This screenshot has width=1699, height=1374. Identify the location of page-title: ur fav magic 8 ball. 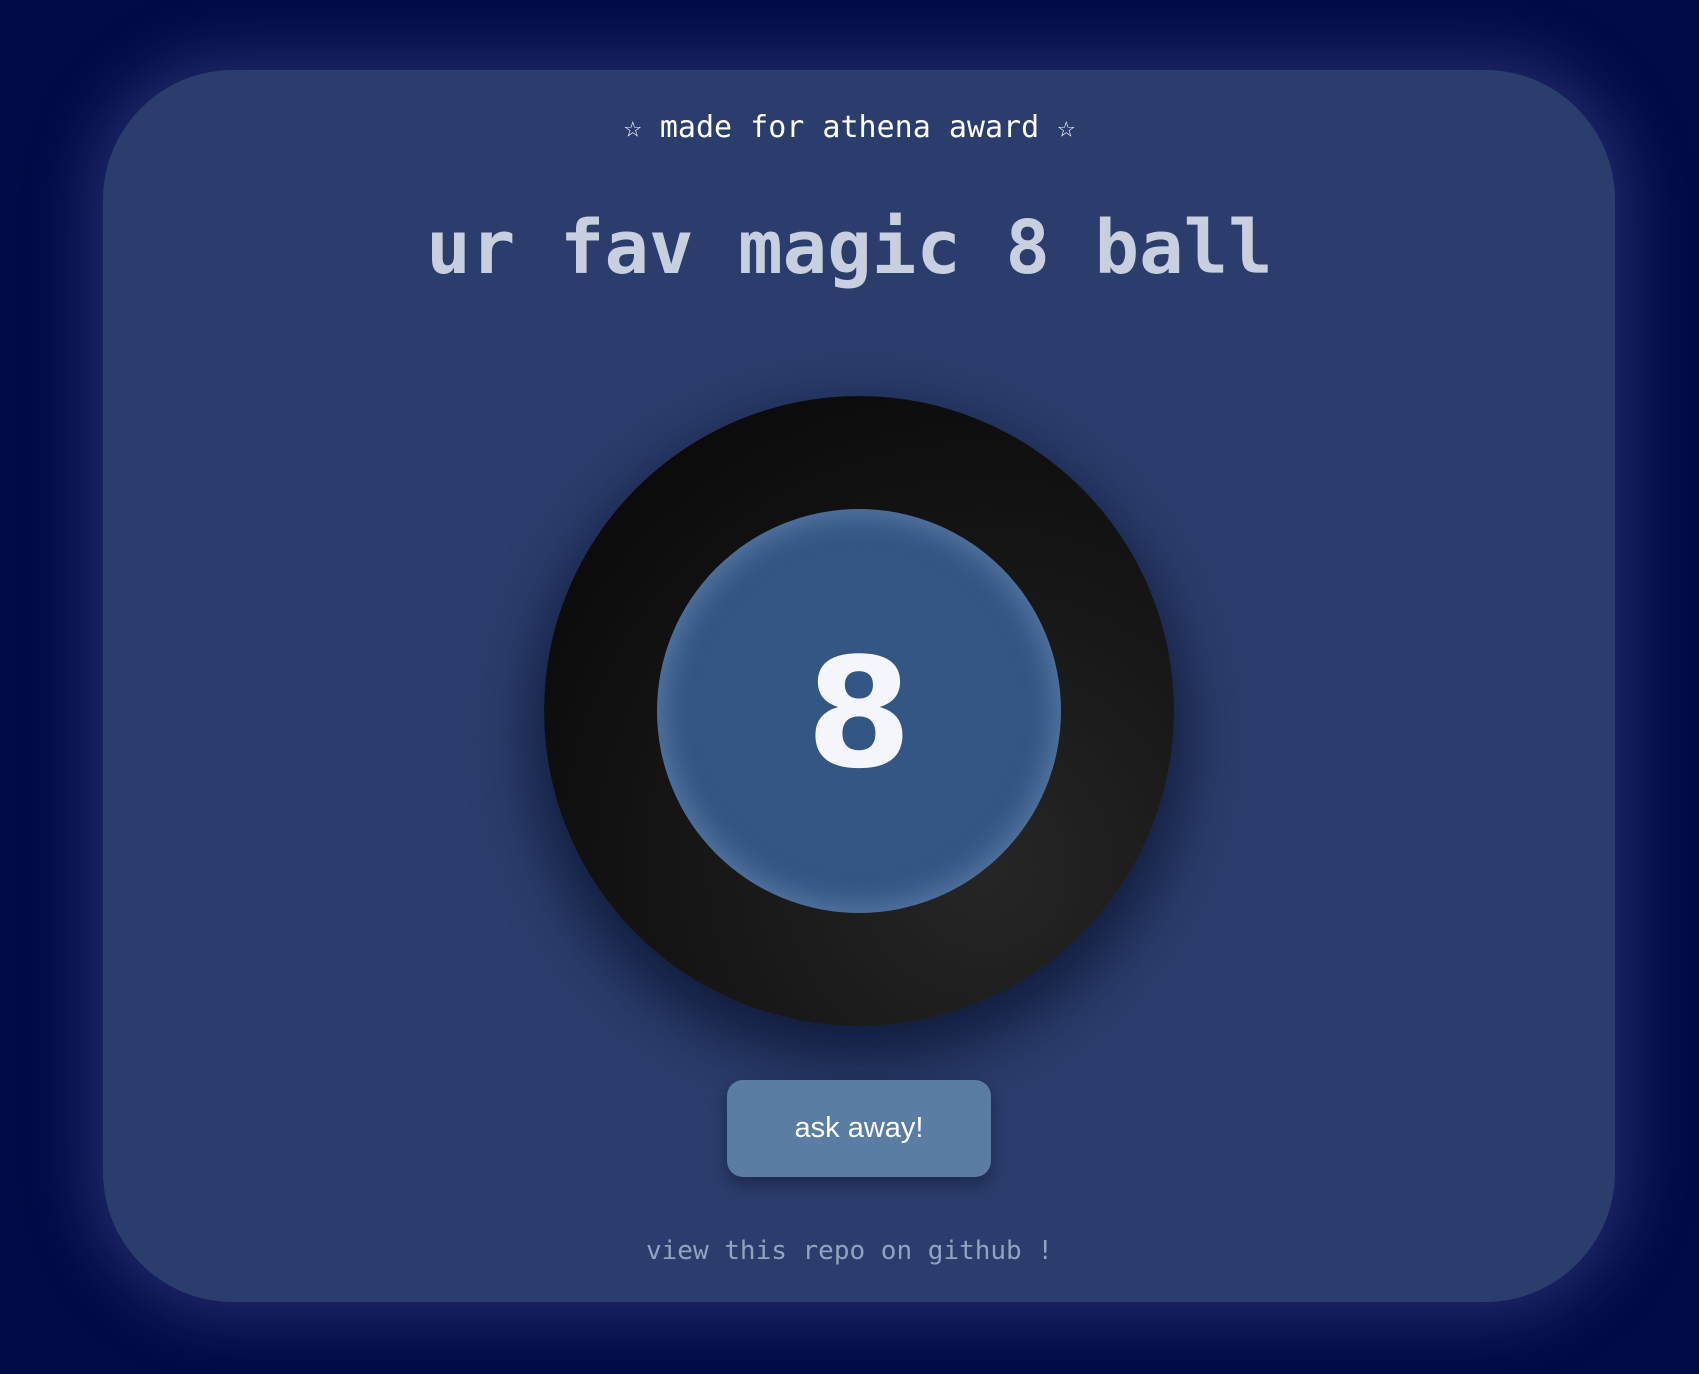
(849, 248).